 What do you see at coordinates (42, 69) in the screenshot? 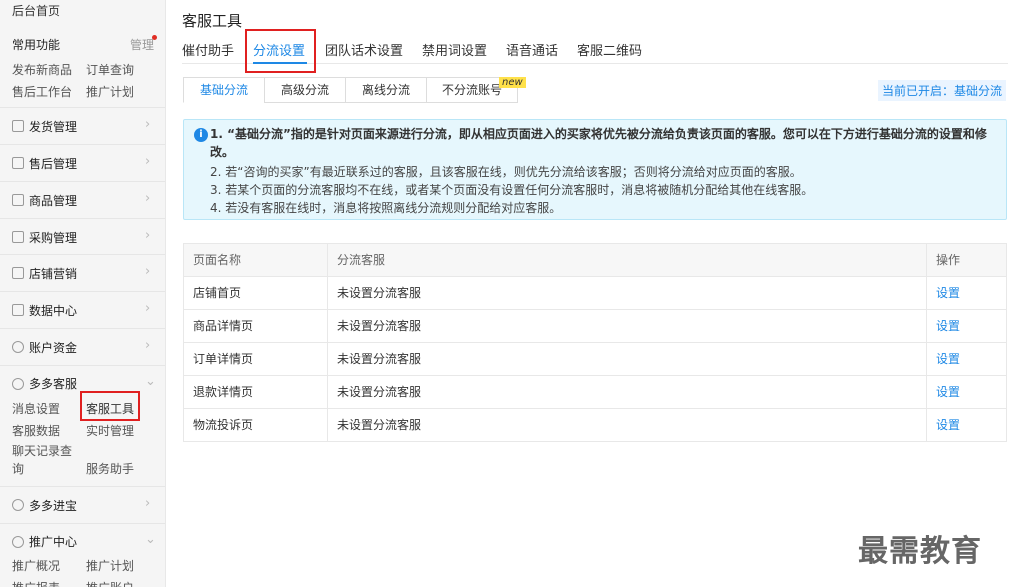
I see `link-publish-product: 发布新商品` at bounding box center [42, 69].